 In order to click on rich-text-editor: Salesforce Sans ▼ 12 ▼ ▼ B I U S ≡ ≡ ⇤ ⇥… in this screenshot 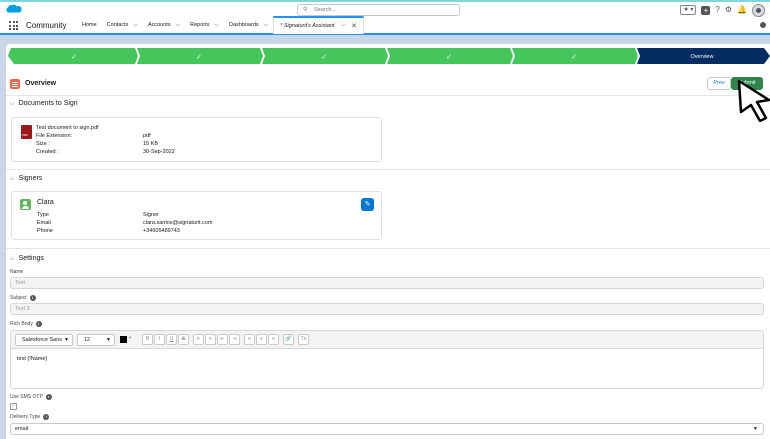, I will do `click(387, 359)`.